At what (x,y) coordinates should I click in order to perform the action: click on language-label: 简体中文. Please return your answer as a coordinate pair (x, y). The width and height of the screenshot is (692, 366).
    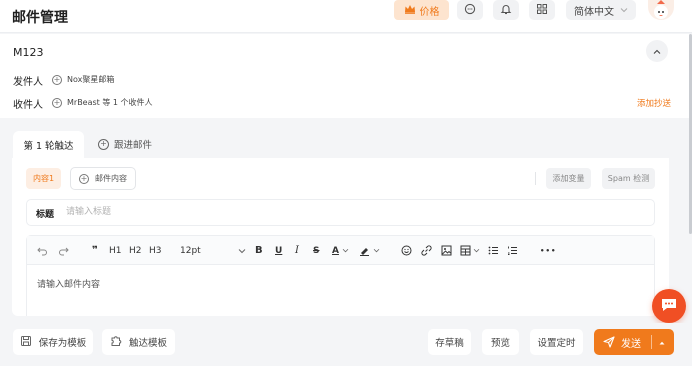
    Looking at the image, I should click on (594, 12).